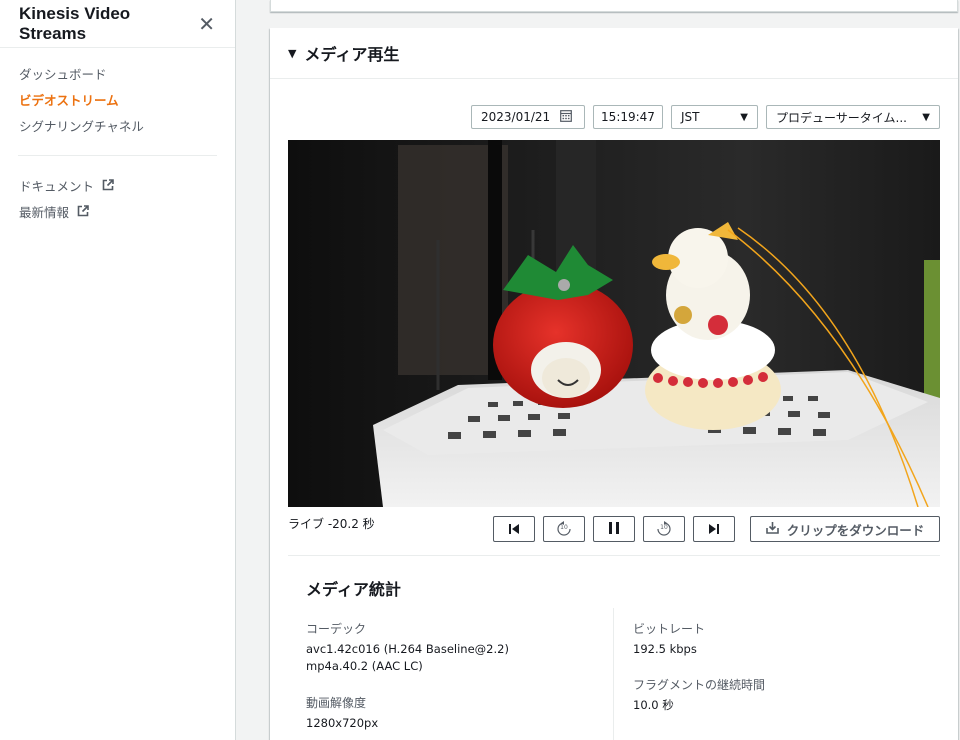 The height and width of the screenshot is (740, 960). I want to click on bitrate-label: ビットレート, so click(669, 629).